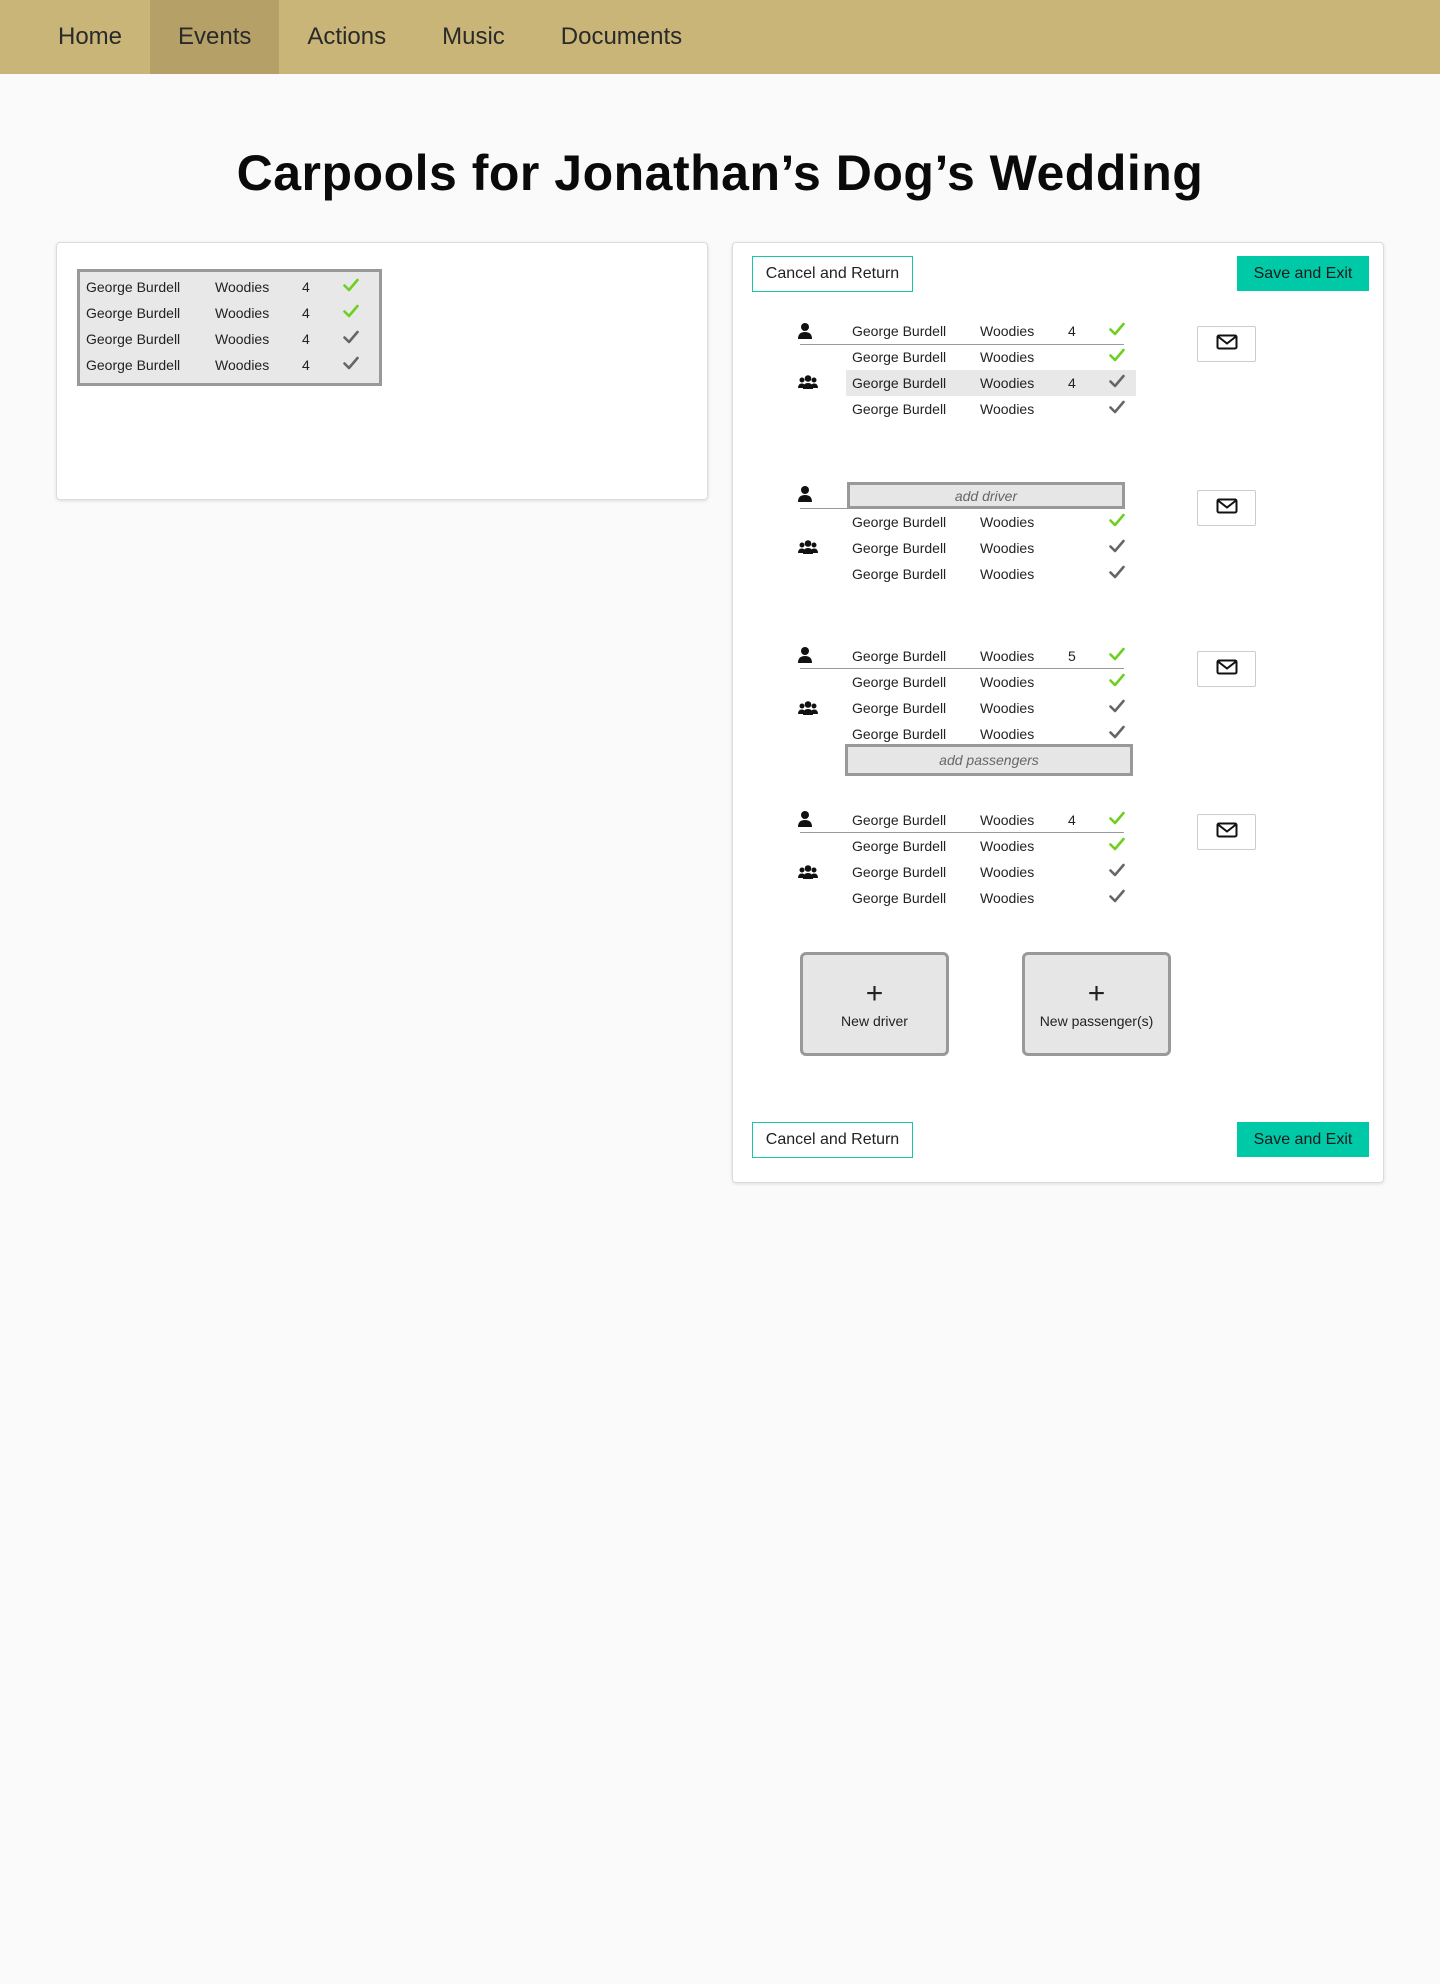  Describe the element at coordinates (1303, 273) in the screenshot. I see `save-exit-button-top: Save and Exit` at that location.